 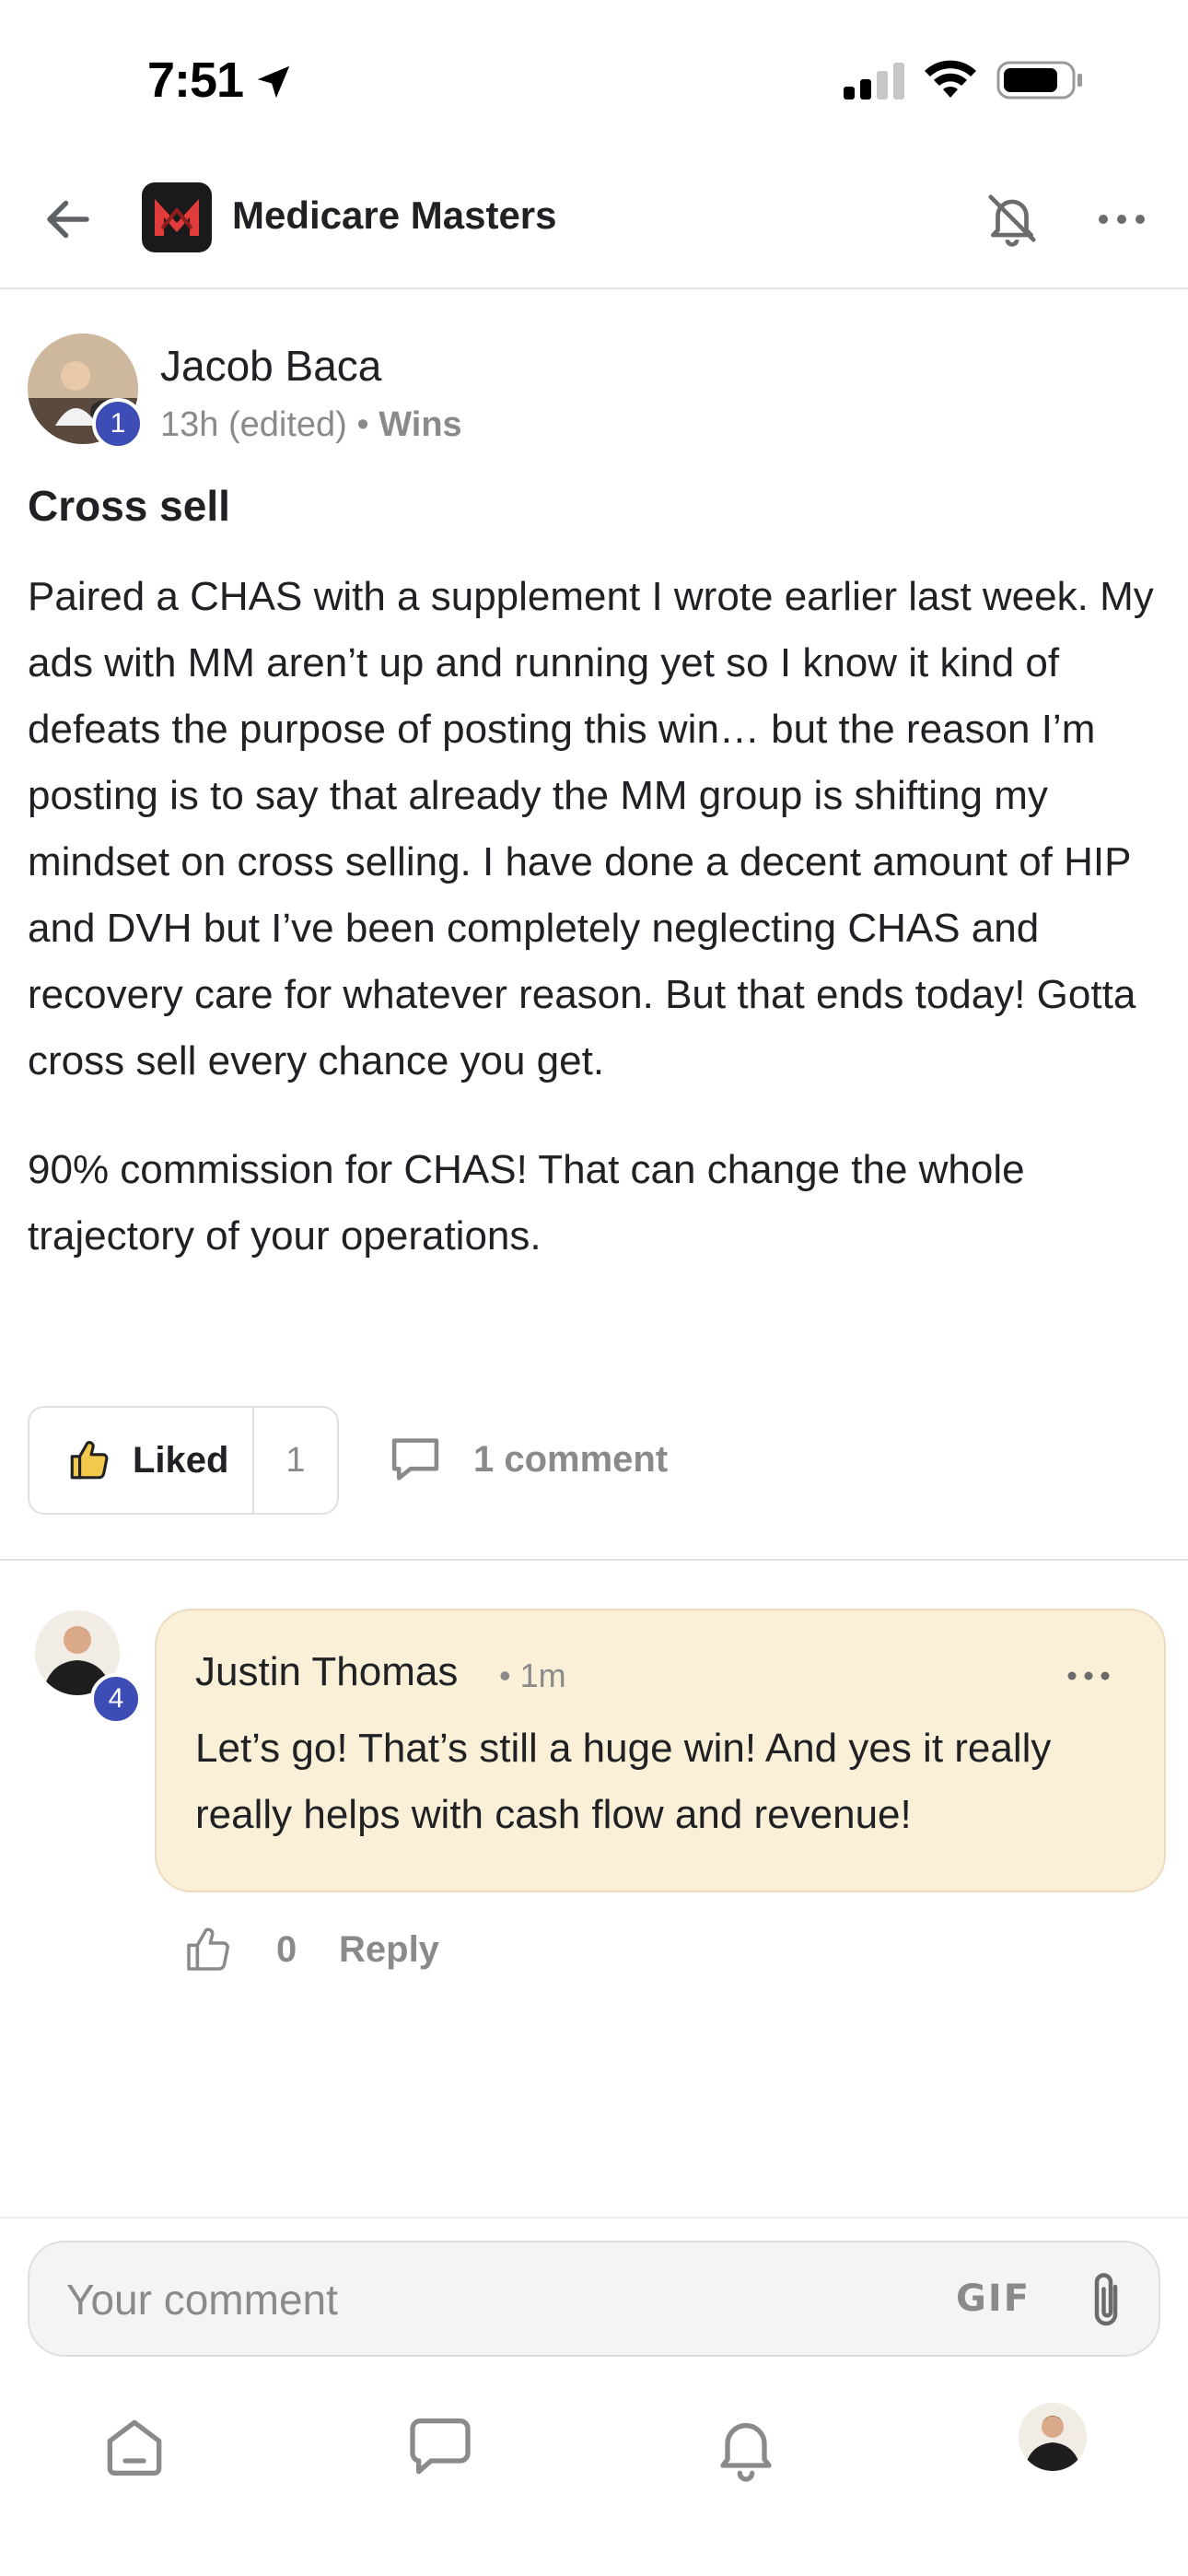 What do you see at coordinates (118, 424) in the screenshot?
I see `author-level-badge: 1` at bounding box center [118, 424].